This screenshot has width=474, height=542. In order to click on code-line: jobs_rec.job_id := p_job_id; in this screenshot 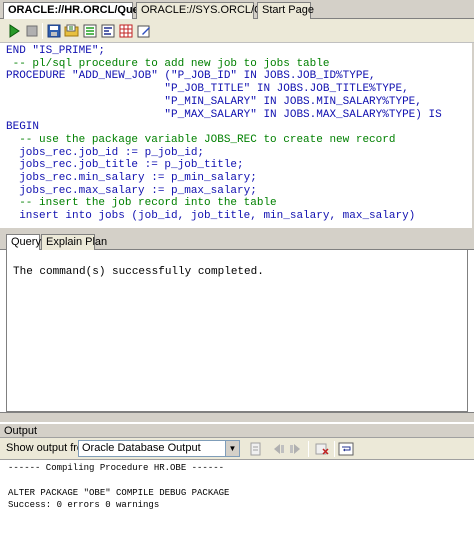, I will do `click(240, 153)`.